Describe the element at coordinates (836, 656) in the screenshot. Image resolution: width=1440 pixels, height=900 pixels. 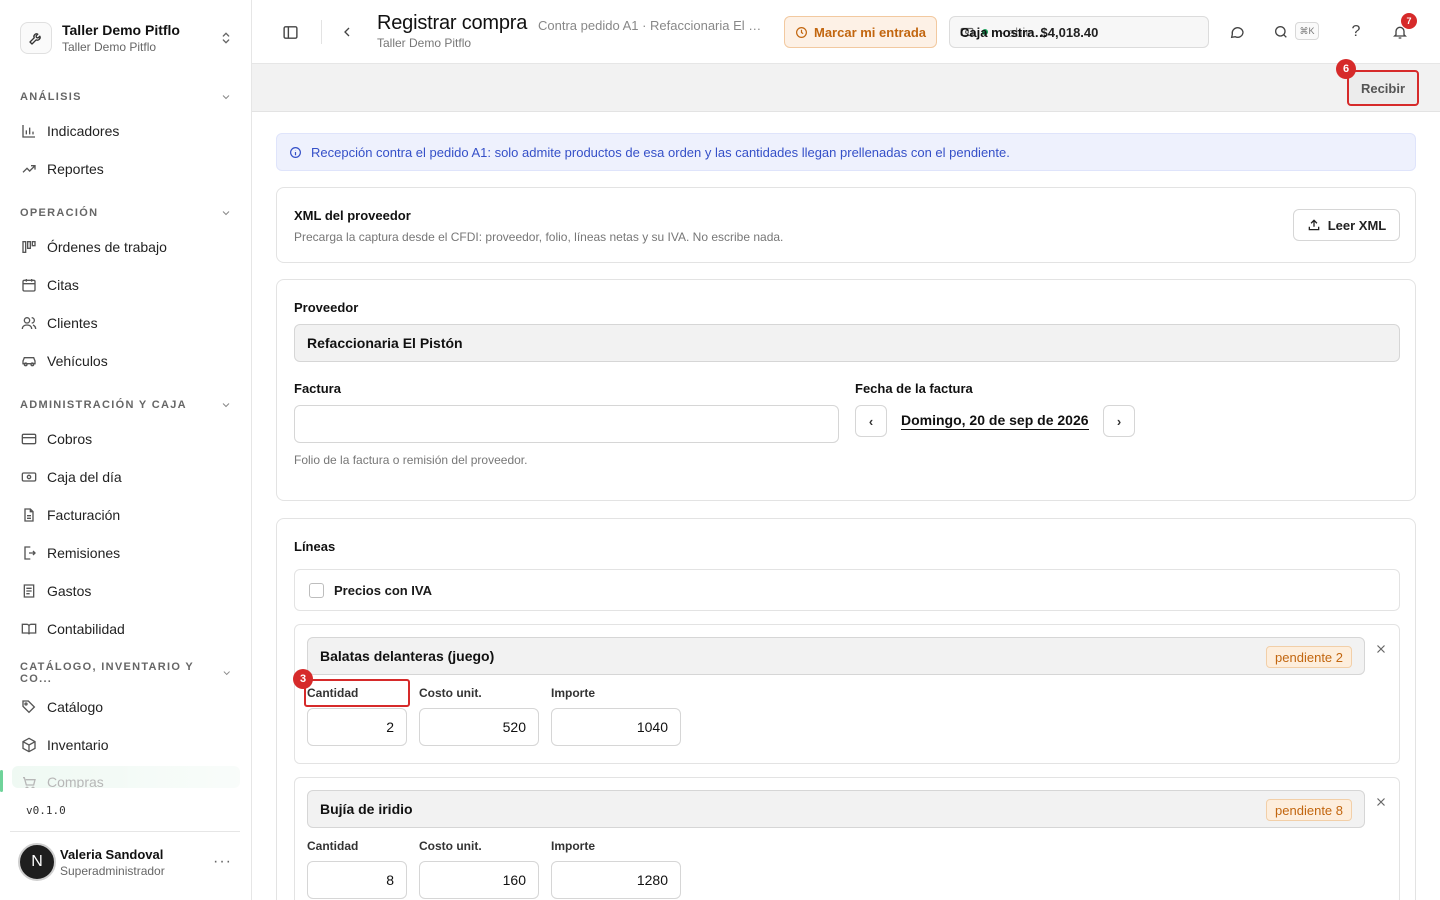
I see `line-product: Balatas delanteras (juego) pendiente 2` at that location.